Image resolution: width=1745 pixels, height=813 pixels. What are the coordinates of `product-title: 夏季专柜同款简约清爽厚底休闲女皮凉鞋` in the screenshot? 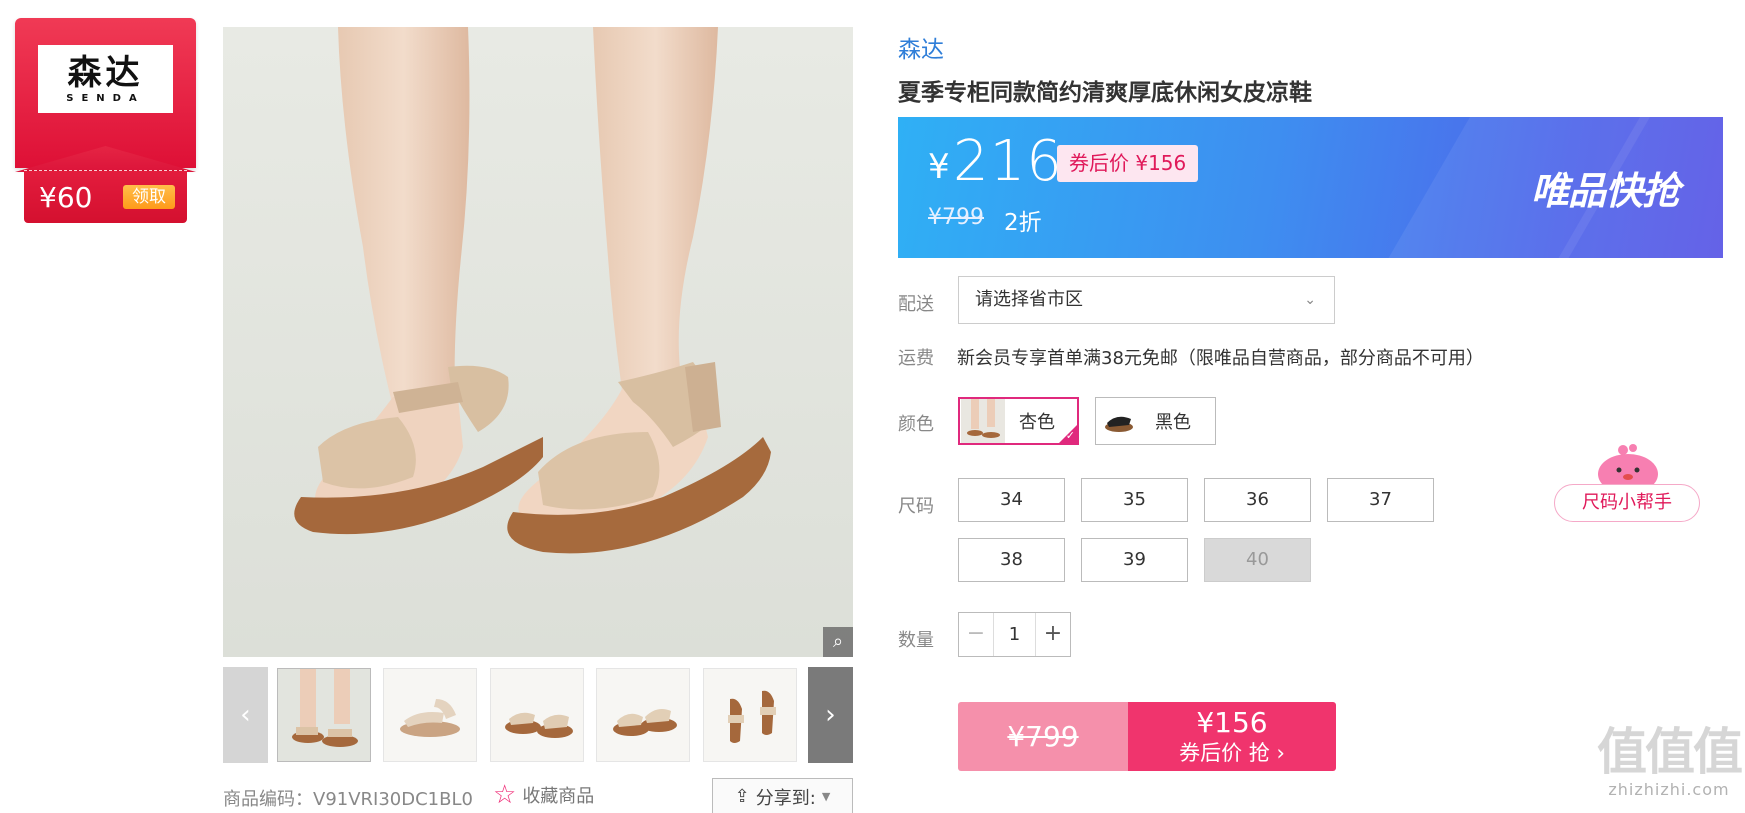 It's located at (1105, 93).